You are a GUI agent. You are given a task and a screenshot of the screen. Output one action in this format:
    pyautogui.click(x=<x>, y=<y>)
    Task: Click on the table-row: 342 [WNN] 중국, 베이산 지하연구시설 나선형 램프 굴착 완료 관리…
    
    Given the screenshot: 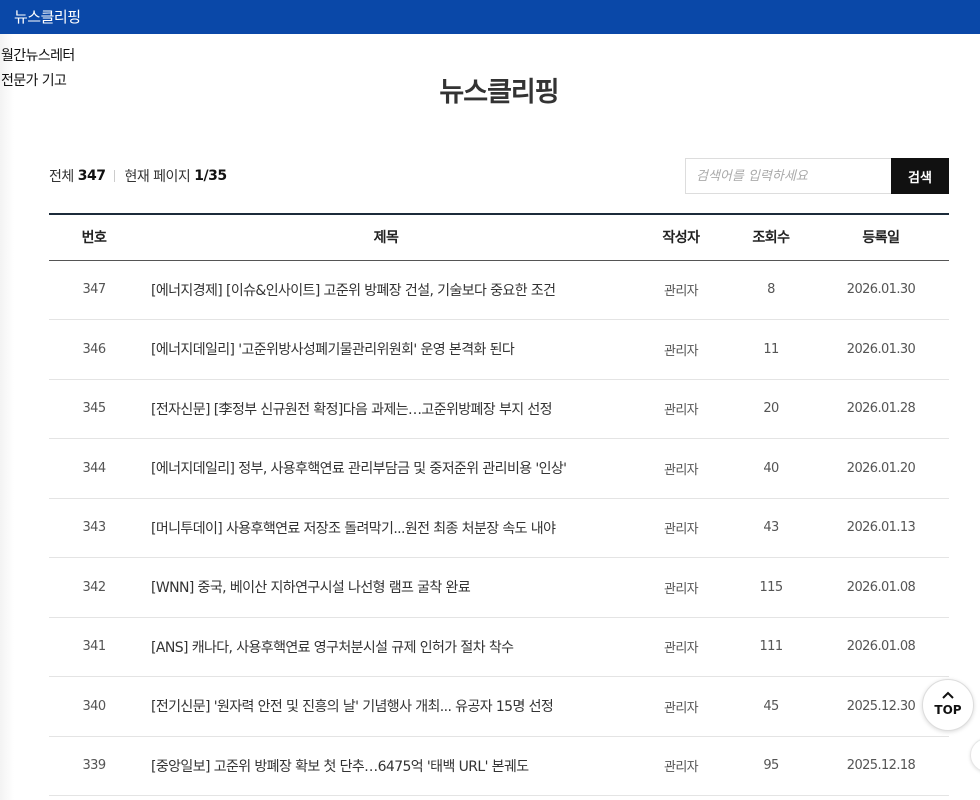 What is the action you would take?
    pyautogui.click(x=499, y=587)
    